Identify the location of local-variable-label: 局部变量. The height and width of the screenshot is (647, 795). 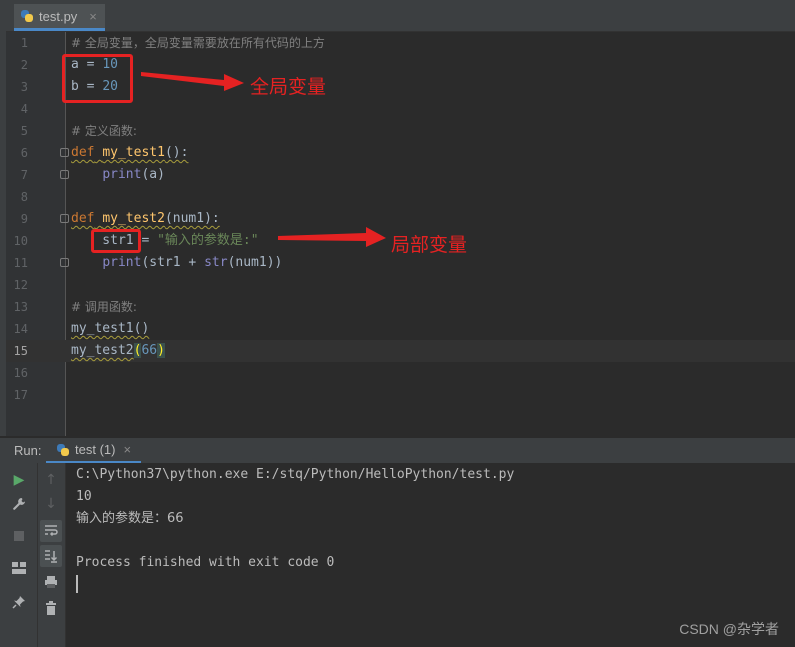
(429, 245).